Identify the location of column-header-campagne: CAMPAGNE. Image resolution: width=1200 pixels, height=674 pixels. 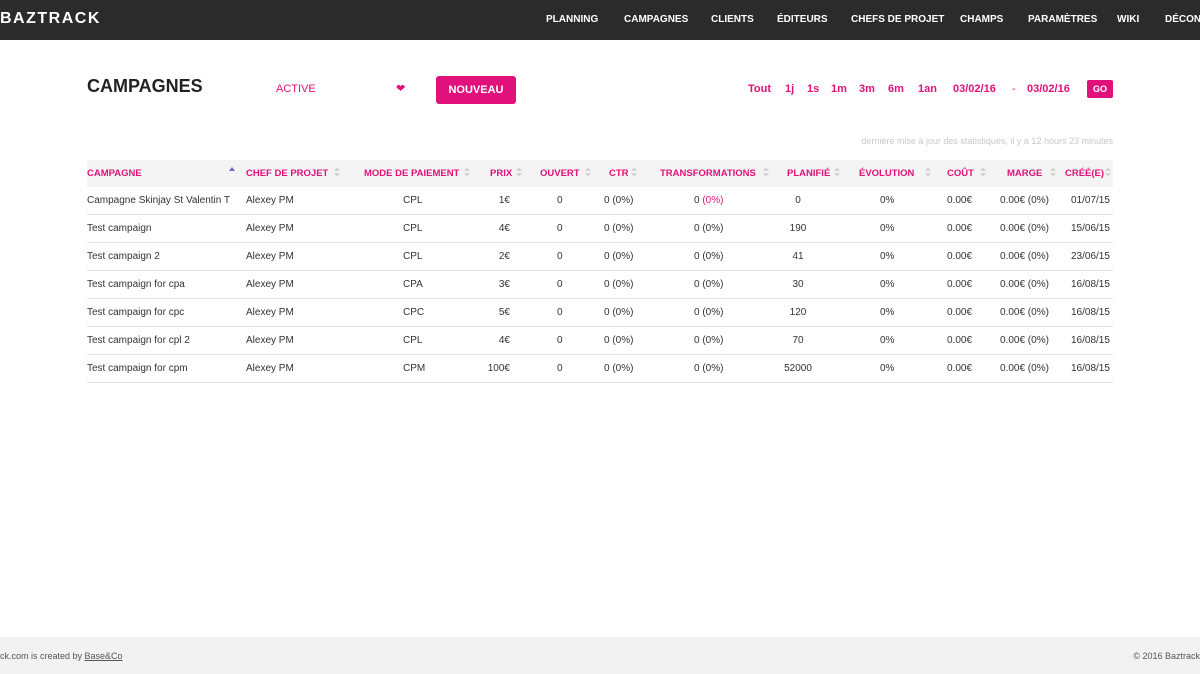
(114, 173).